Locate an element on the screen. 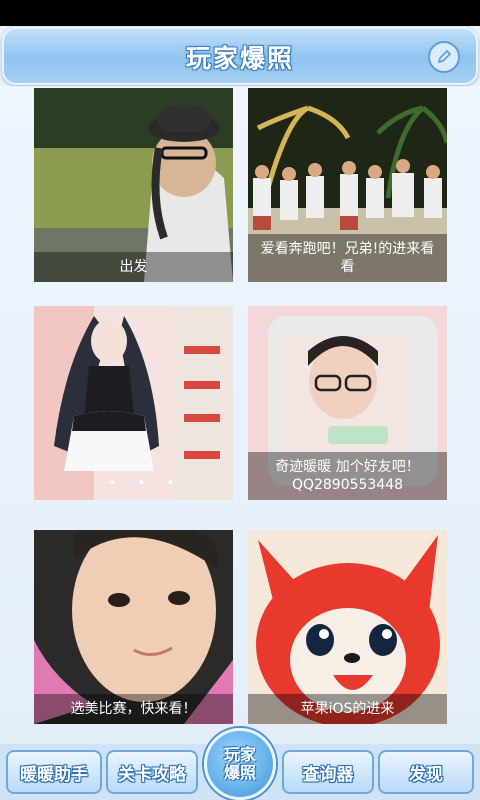 This screenshot has width=480, height=800. post-card: 出发 is located at coordinates (133, 185).